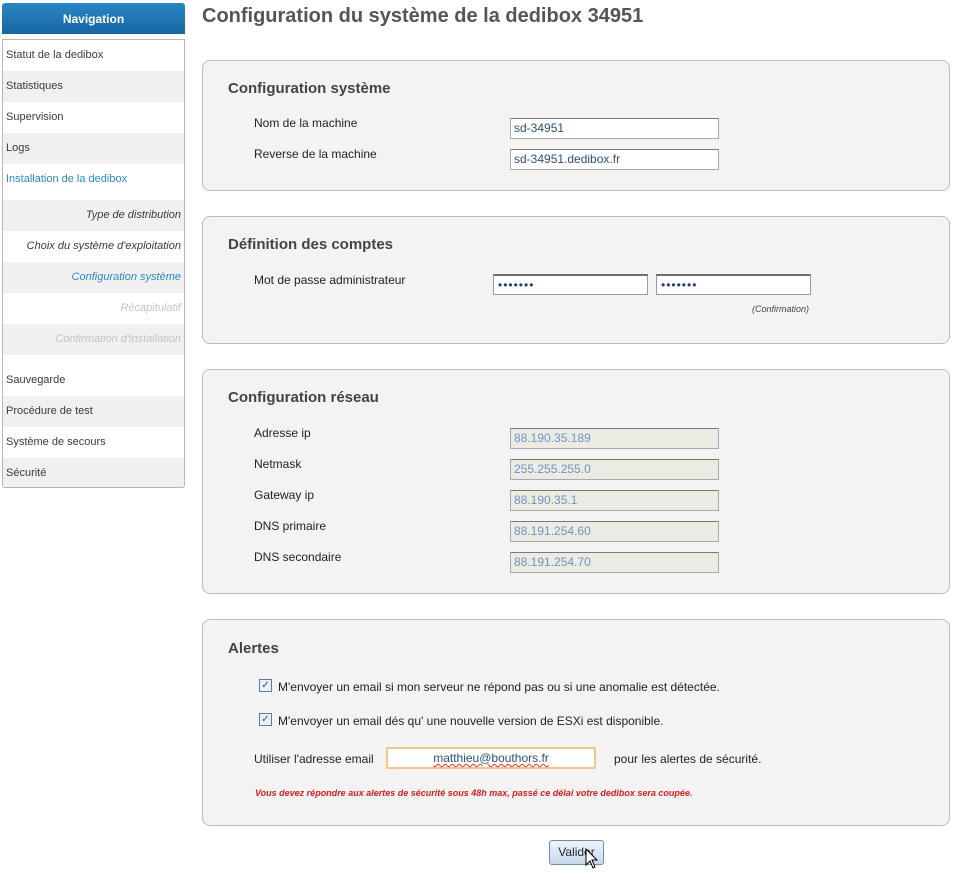  What do you see at coordinates (93, 148) in the screenshot?
I see `sidebar-item-logs: Logs` at bounding box center [93, 148].